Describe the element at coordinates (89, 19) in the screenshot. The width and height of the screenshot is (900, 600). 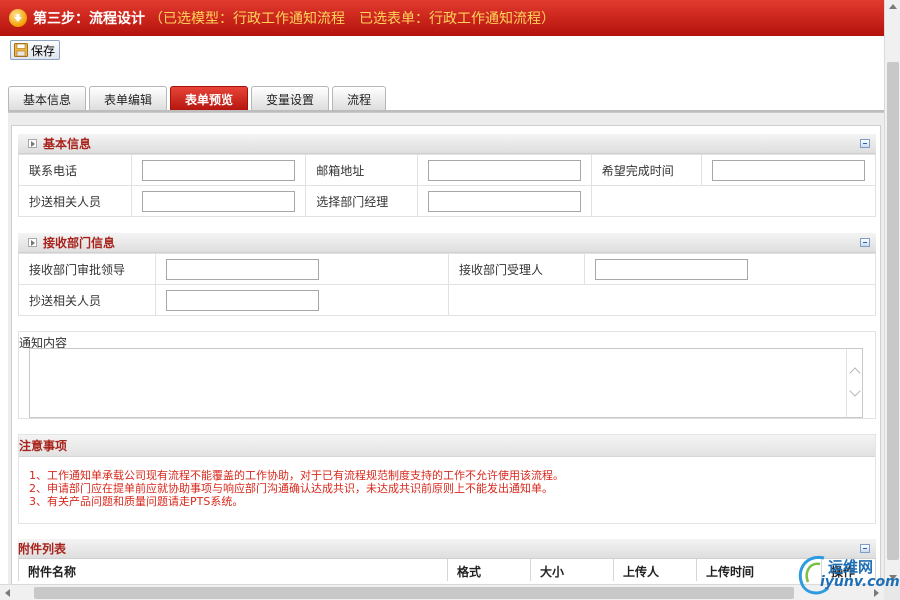
I see `step-title: 第三步：流程设计` at that location.